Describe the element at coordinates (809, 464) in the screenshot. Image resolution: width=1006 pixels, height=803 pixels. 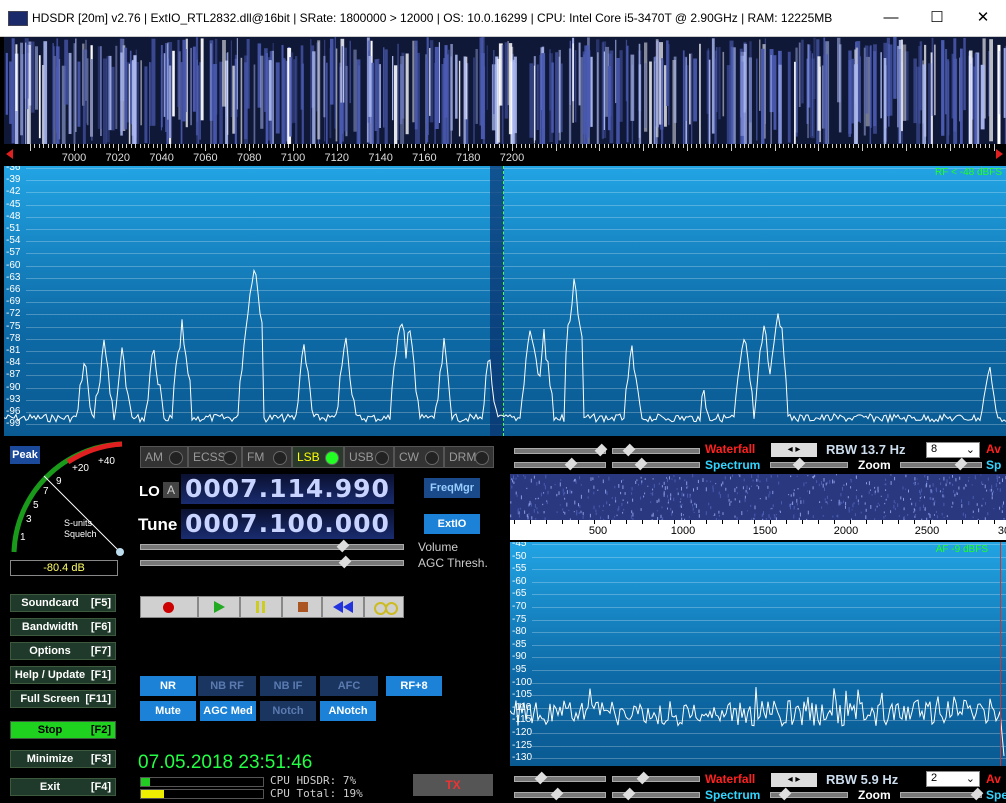
I see `zoom-slider-top` at that location.